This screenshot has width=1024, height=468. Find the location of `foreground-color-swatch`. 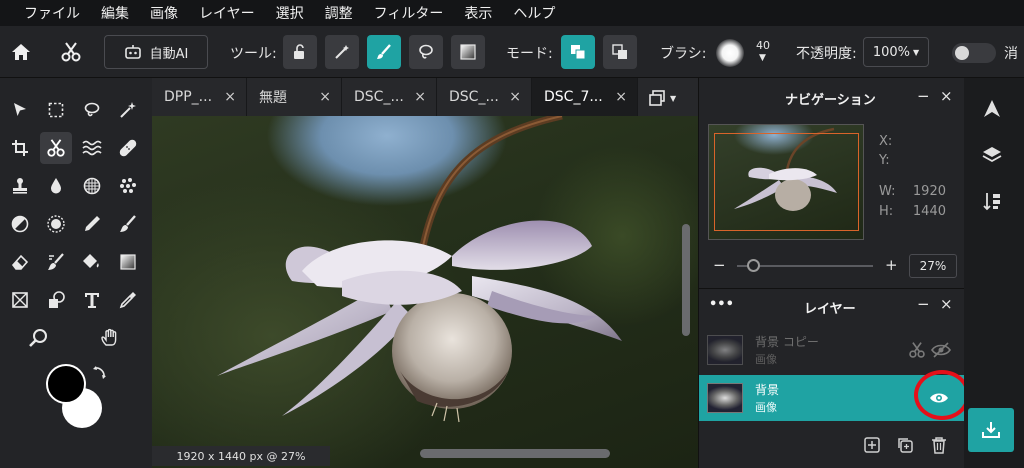

foreground-color-swatch is located at coordinates (66, 384).